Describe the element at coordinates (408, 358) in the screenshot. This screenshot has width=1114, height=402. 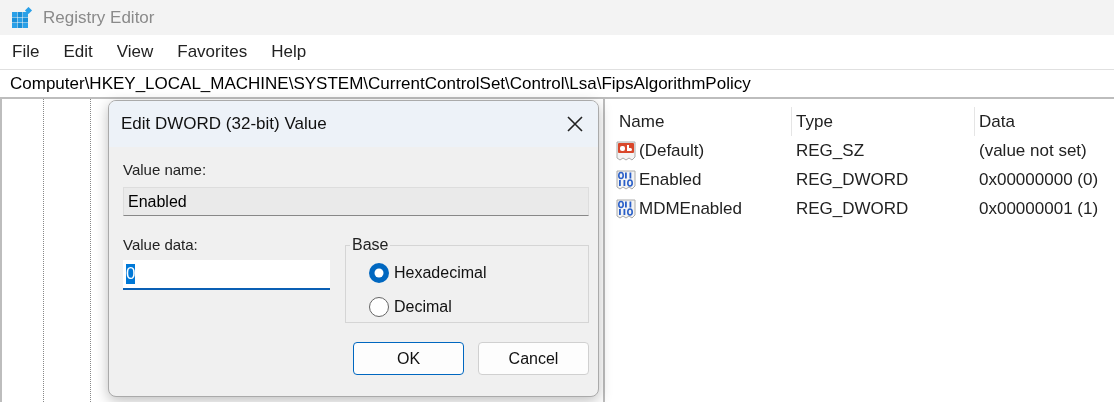
I see `default-button: OK` at that location.